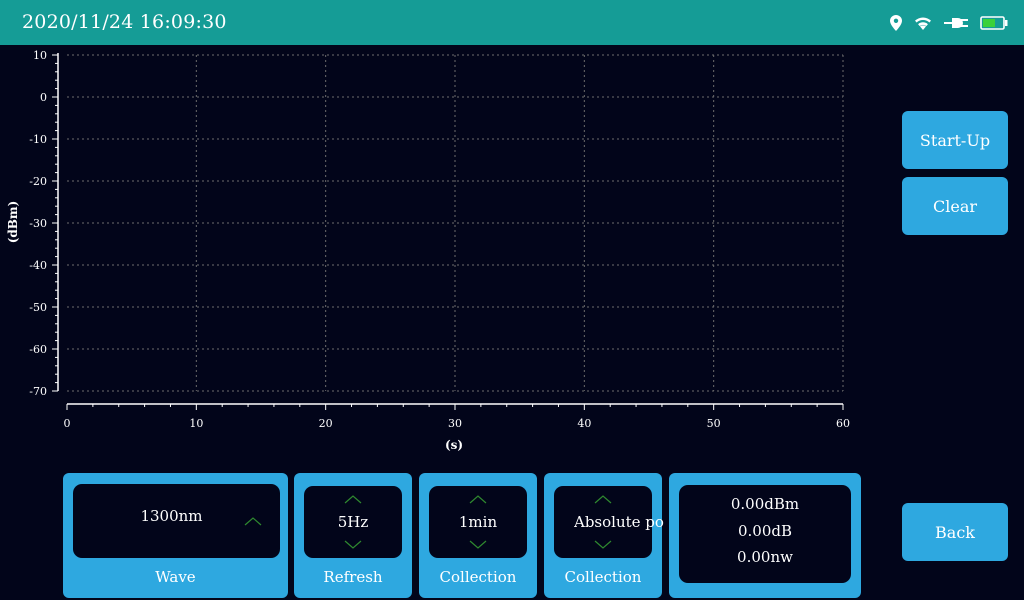 This screenshot has height=600, width=1024. I want to click on y-tick-label: -60, so click(38, 349).